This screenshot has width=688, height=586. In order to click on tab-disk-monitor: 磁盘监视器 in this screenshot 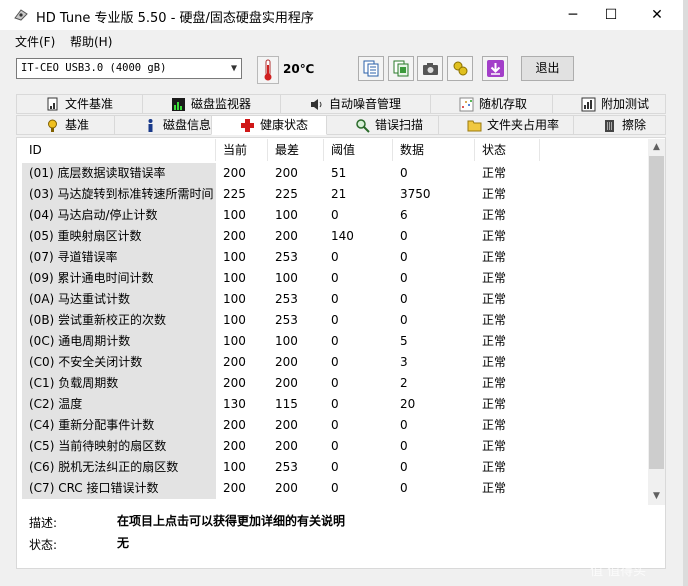, I will do `click(211, 104)`.